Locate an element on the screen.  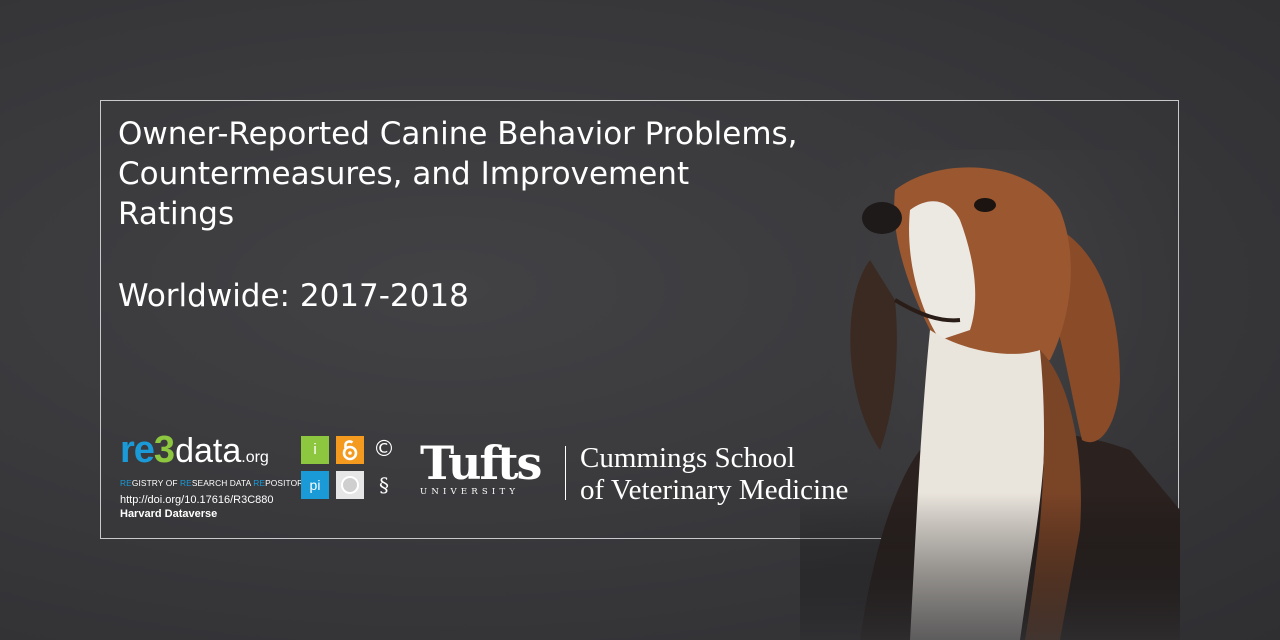
repository-name: Harvard Dataverse is located at coordinates (169, 514).